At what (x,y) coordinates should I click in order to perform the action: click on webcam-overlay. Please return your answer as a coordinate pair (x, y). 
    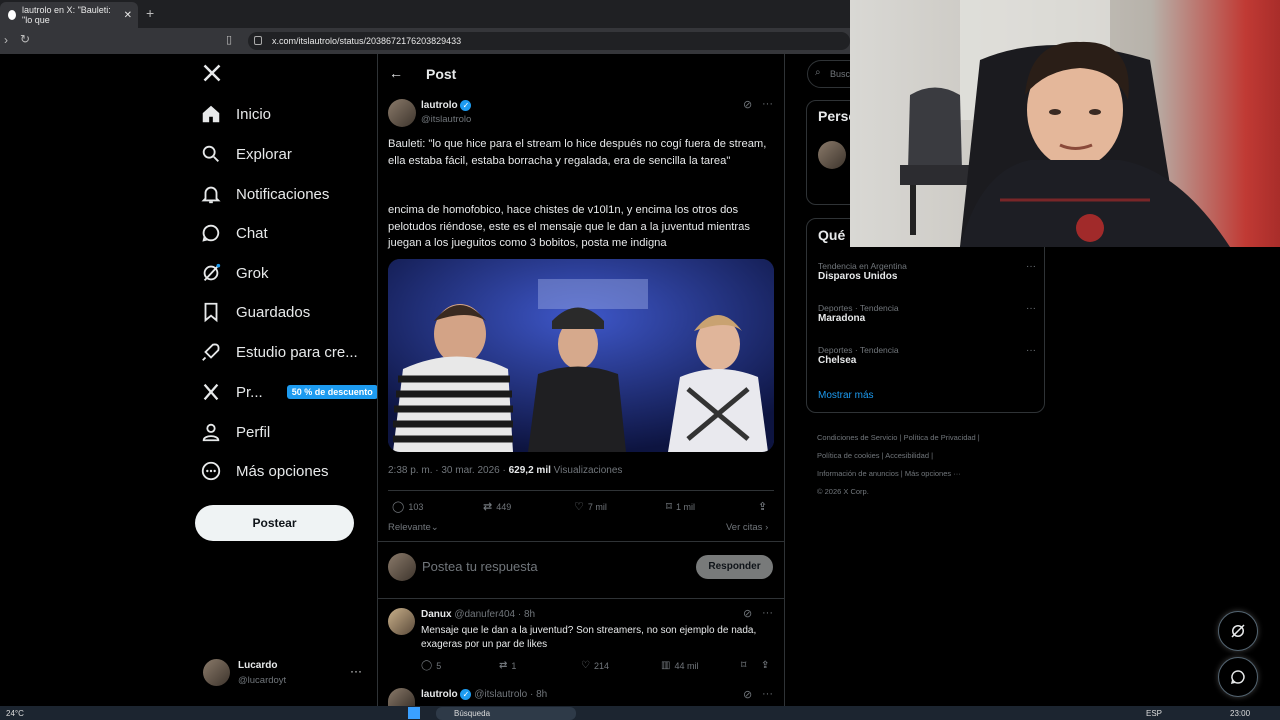
    Looking at the image, I should click on (1065, 123).